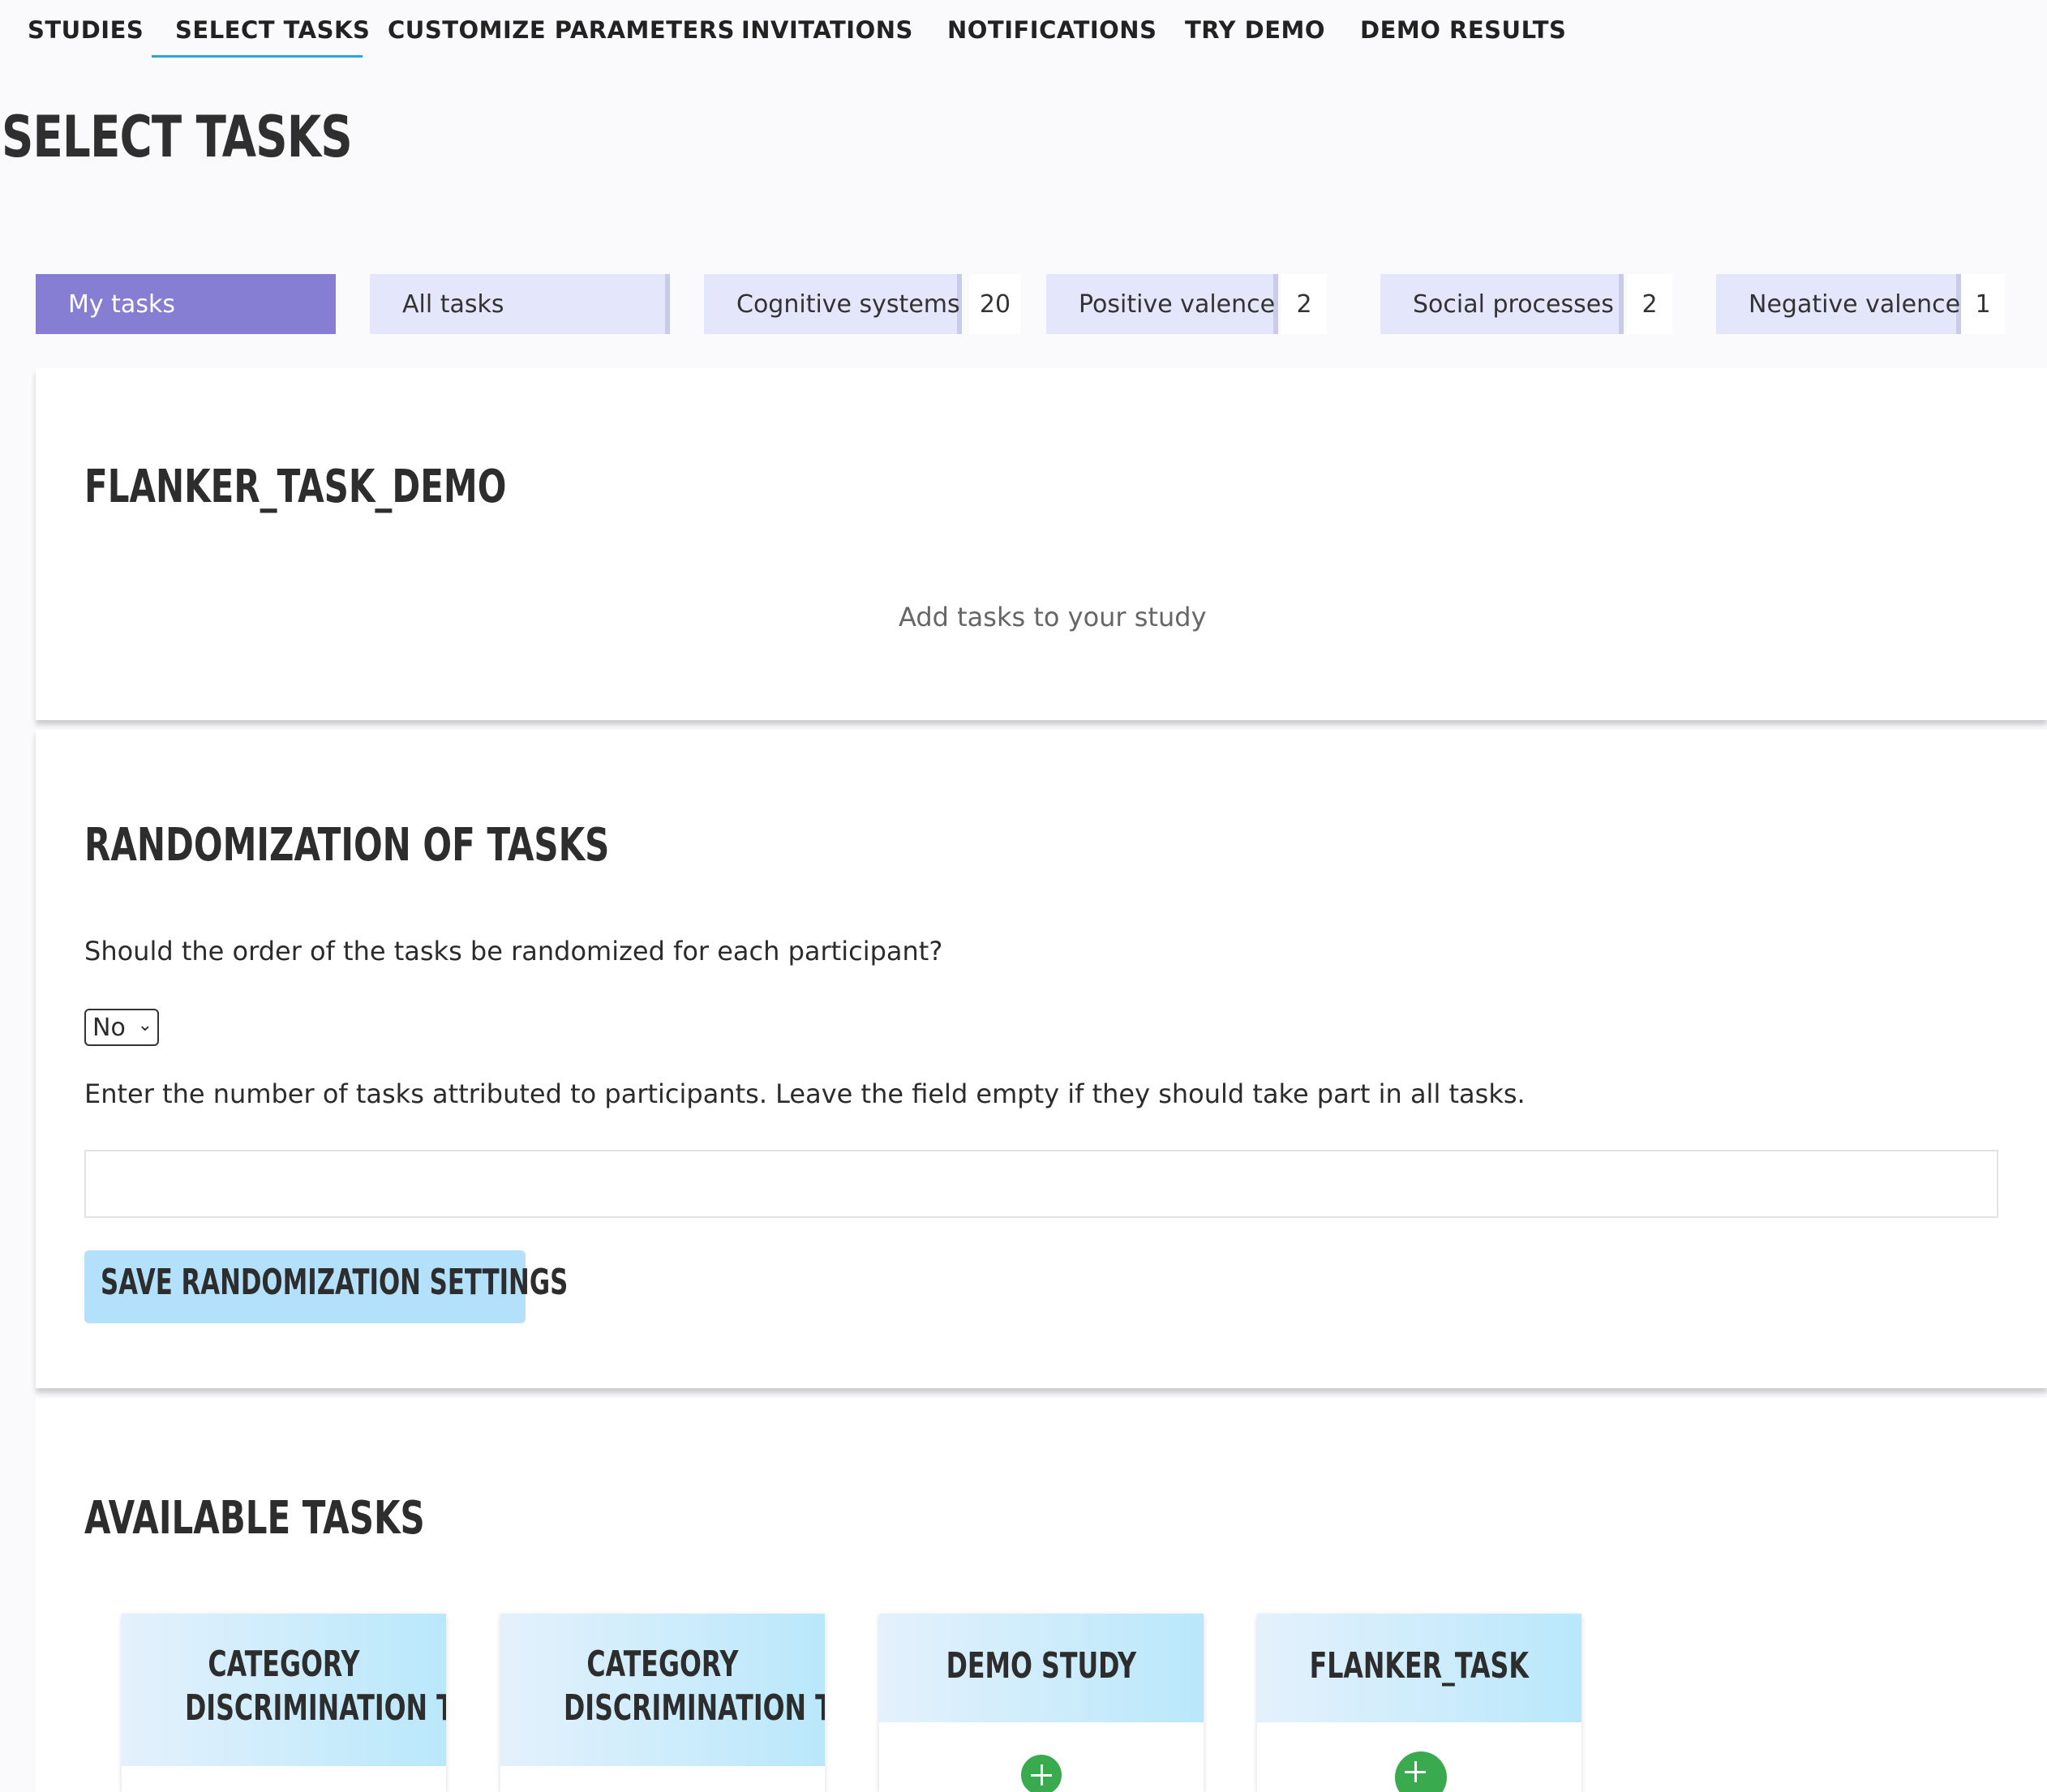  What do you see at coordinates (145, 1025) in the screenshot?
I see `chevron-down-icon: ⌄` at bounding box center [145, 1025].